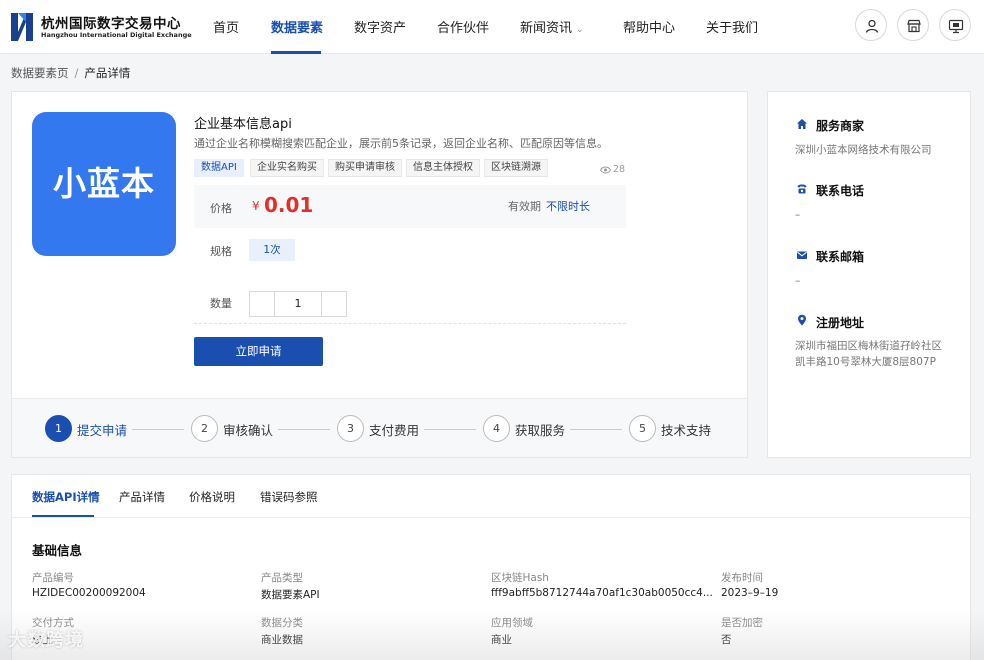 Image resolution: width=984 pixels, height=660 pixels. Describe the element at coordinates (742, 623) in the screenshot. I see `field-label: 是否加密` at that location.